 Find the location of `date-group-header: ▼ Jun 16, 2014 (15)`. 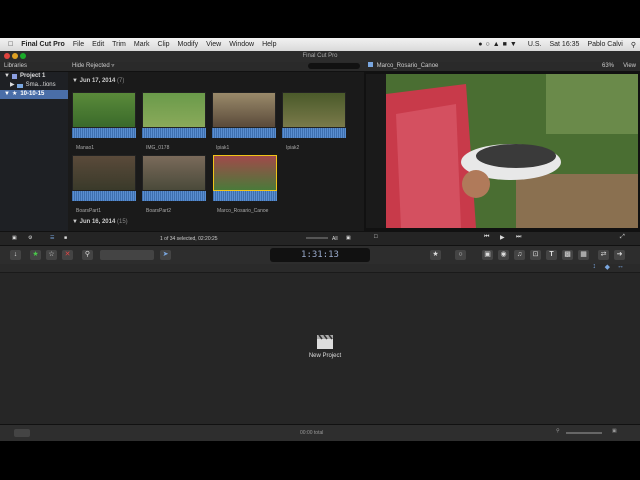

date-group-header: ▼ Jun 16, 2014 (15) is located at coordinates (100, 222).